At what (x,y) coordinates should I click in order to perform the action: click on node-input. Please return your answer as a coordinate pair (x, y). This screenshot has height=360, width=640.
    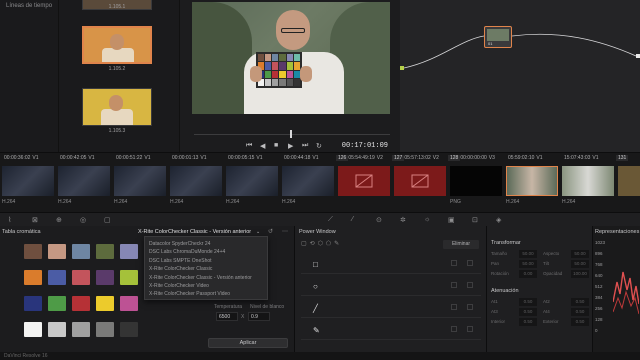
    Looking at the image, I should click on (402, 68).